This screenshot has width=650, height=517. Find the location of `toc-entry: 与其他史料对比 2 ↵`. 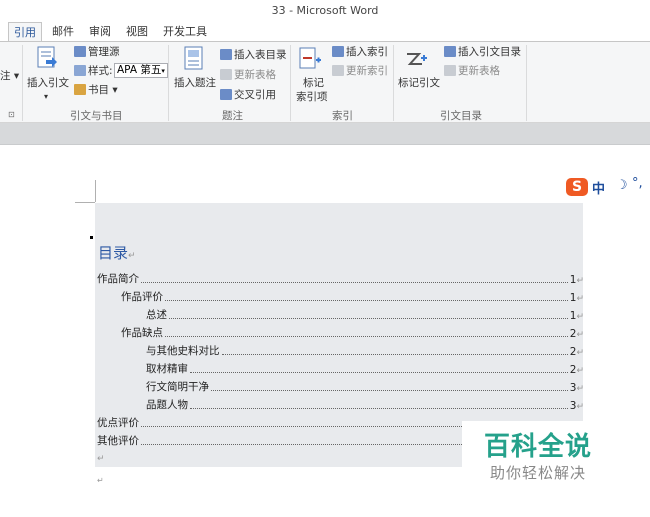

toc-entry: 与其他史料对比 2 ↵ is located at coordinates (365, 350).